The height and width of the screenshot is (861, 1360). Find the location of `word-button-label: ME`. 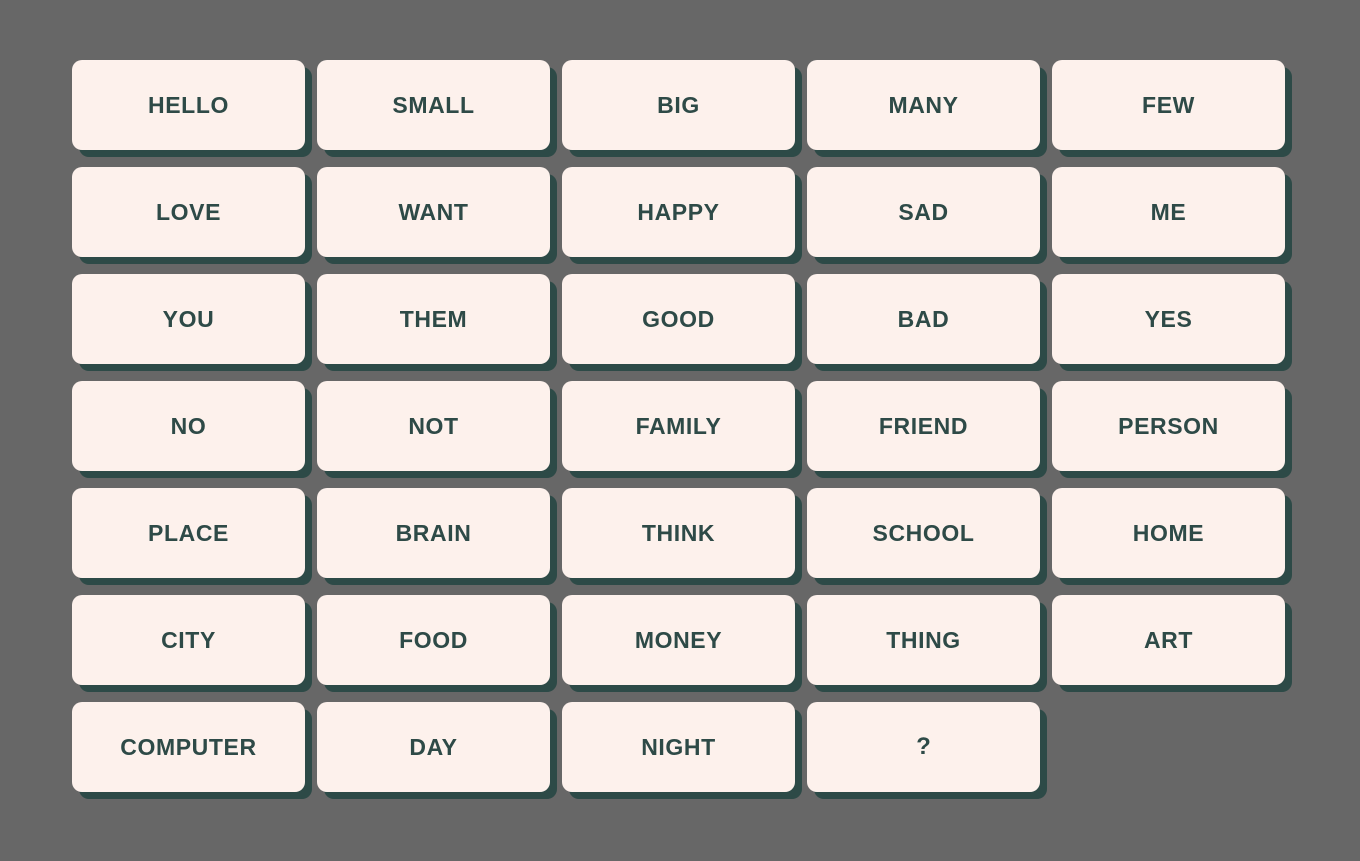

word-button-label: ME is located at coordinates (1168, 211).